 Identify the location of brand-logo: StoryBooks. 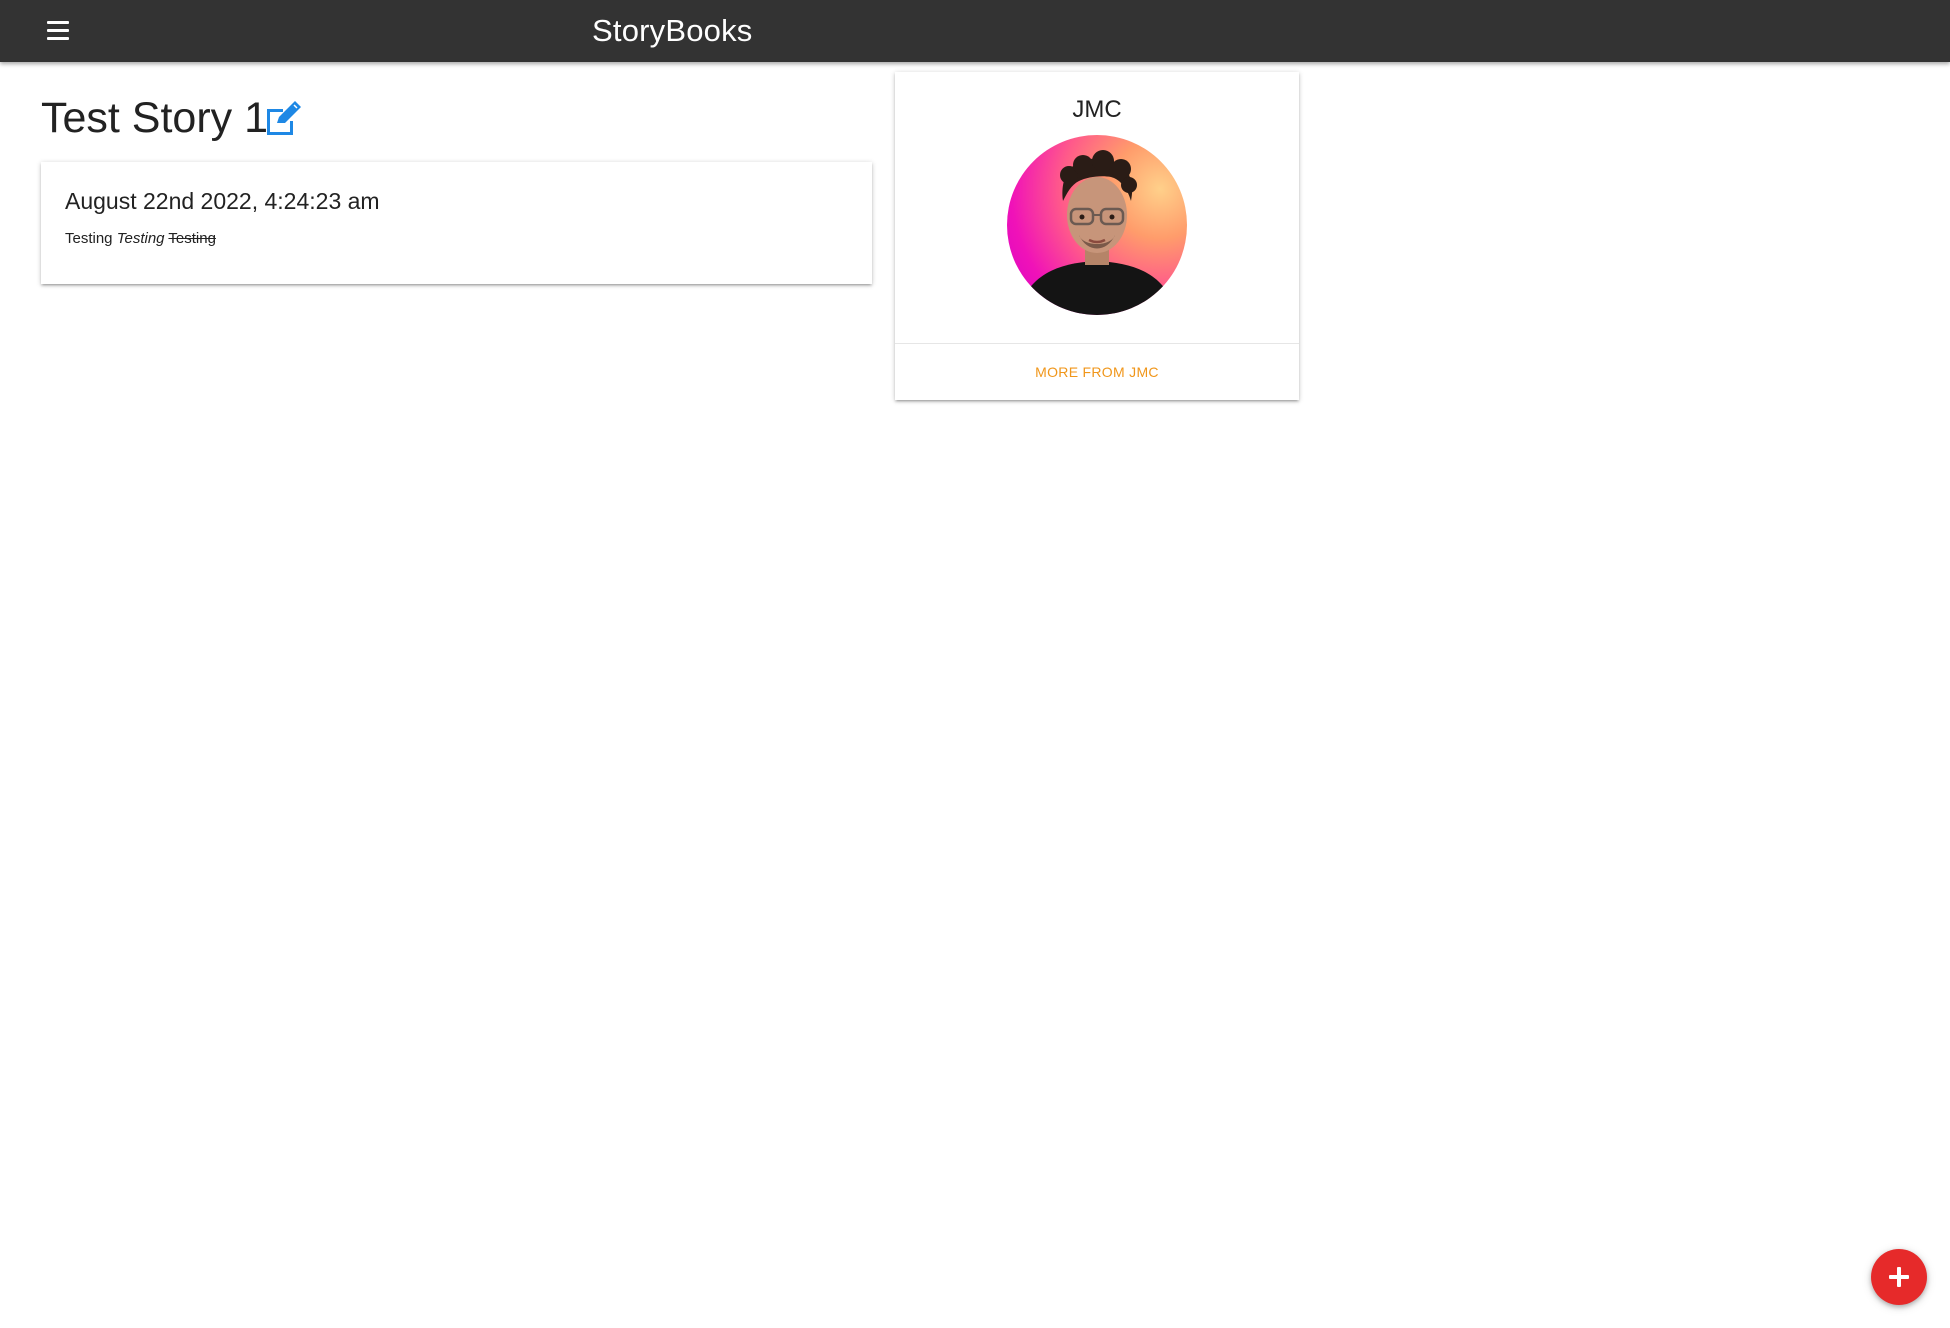
(672, 31).